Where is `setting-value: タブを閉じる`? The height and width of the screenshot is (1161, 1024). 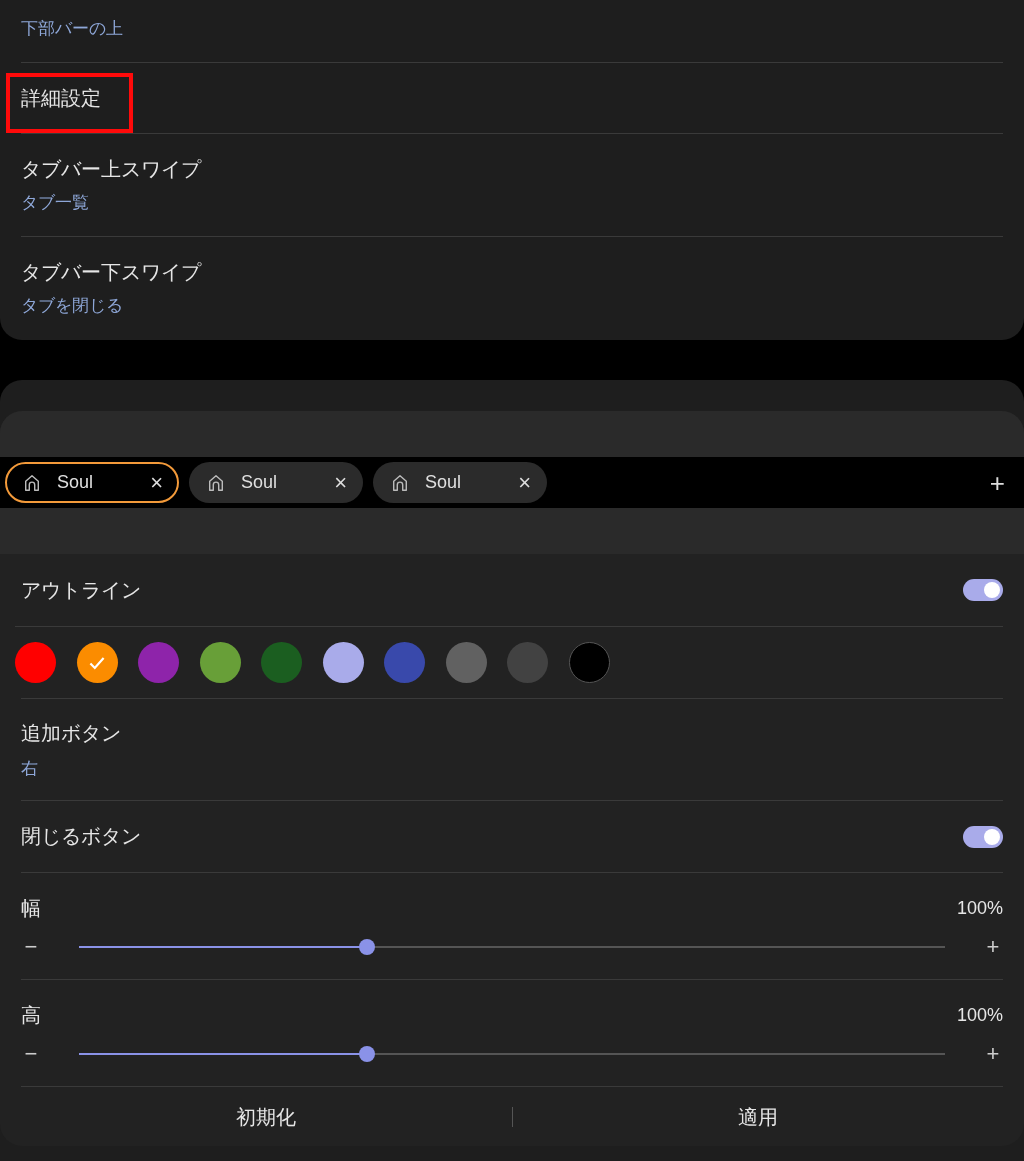
setting-value: タブを閉じる is located at coordinates (72, 306).